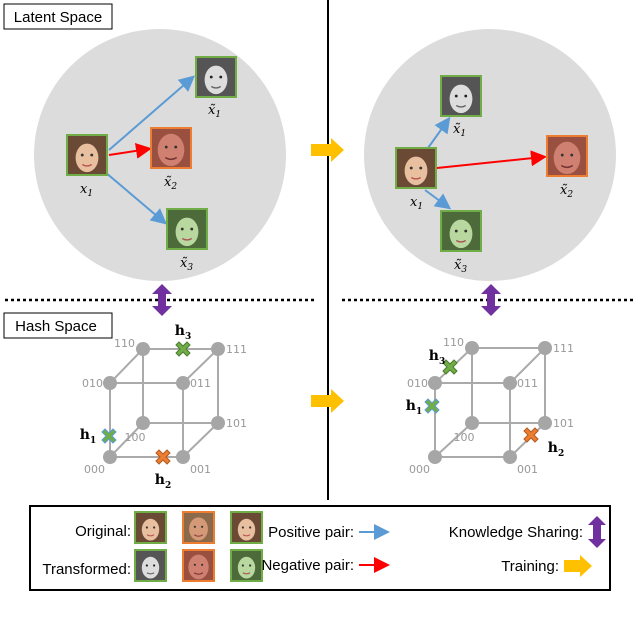  Describe the element at coordinates (86, 569) in the screenshot. I see `legend-transformed-label: Transformed:` at that location.